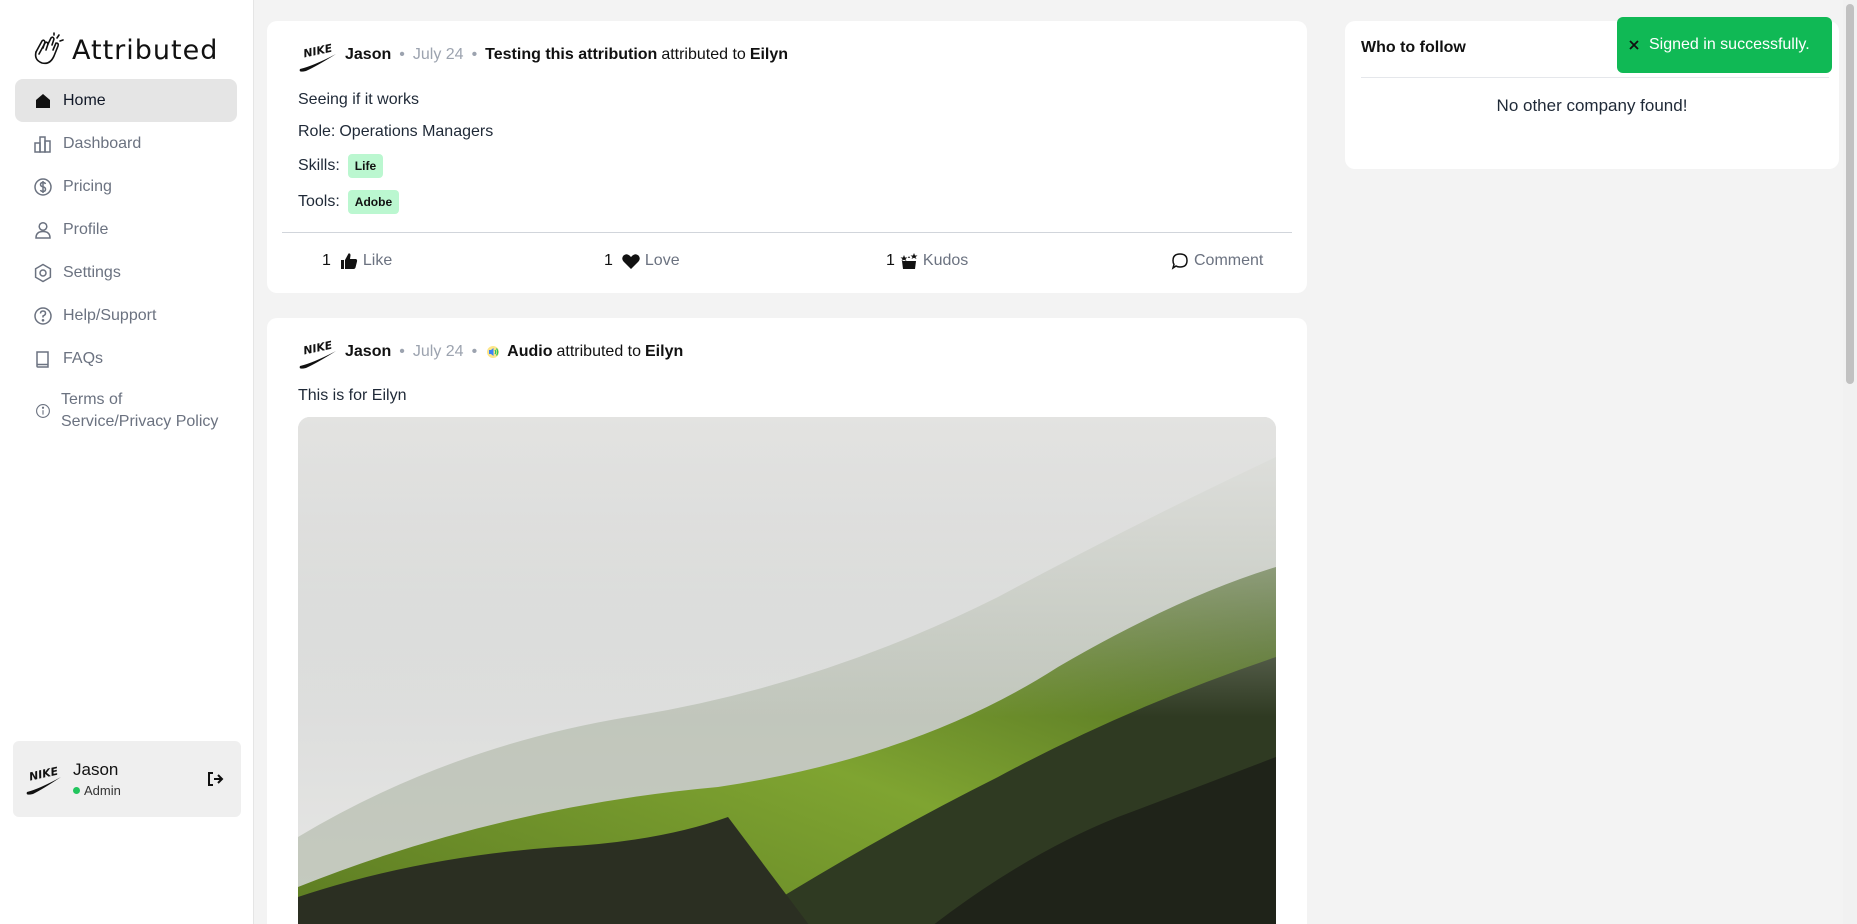 The width and height of the screenshot is (1857, 924). I want to click on post-role: Role: Operations Managers, so click(395, 132).